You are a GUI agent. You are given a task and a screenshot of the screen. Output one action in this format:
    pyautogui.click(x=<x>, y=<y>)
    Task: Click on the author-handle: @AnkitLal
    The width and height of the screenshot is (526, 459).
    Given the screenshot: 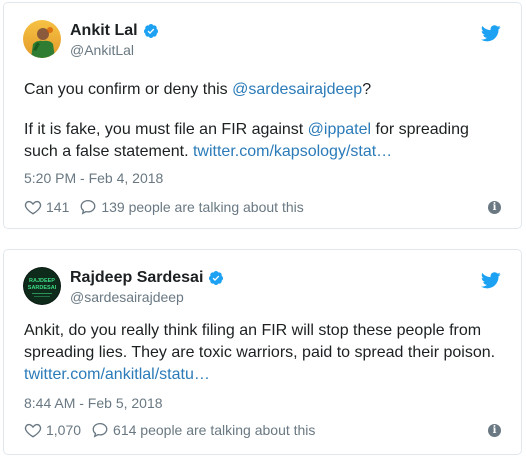 What is the action you would take?
    pyautogui.click(x=102, y=50)
    